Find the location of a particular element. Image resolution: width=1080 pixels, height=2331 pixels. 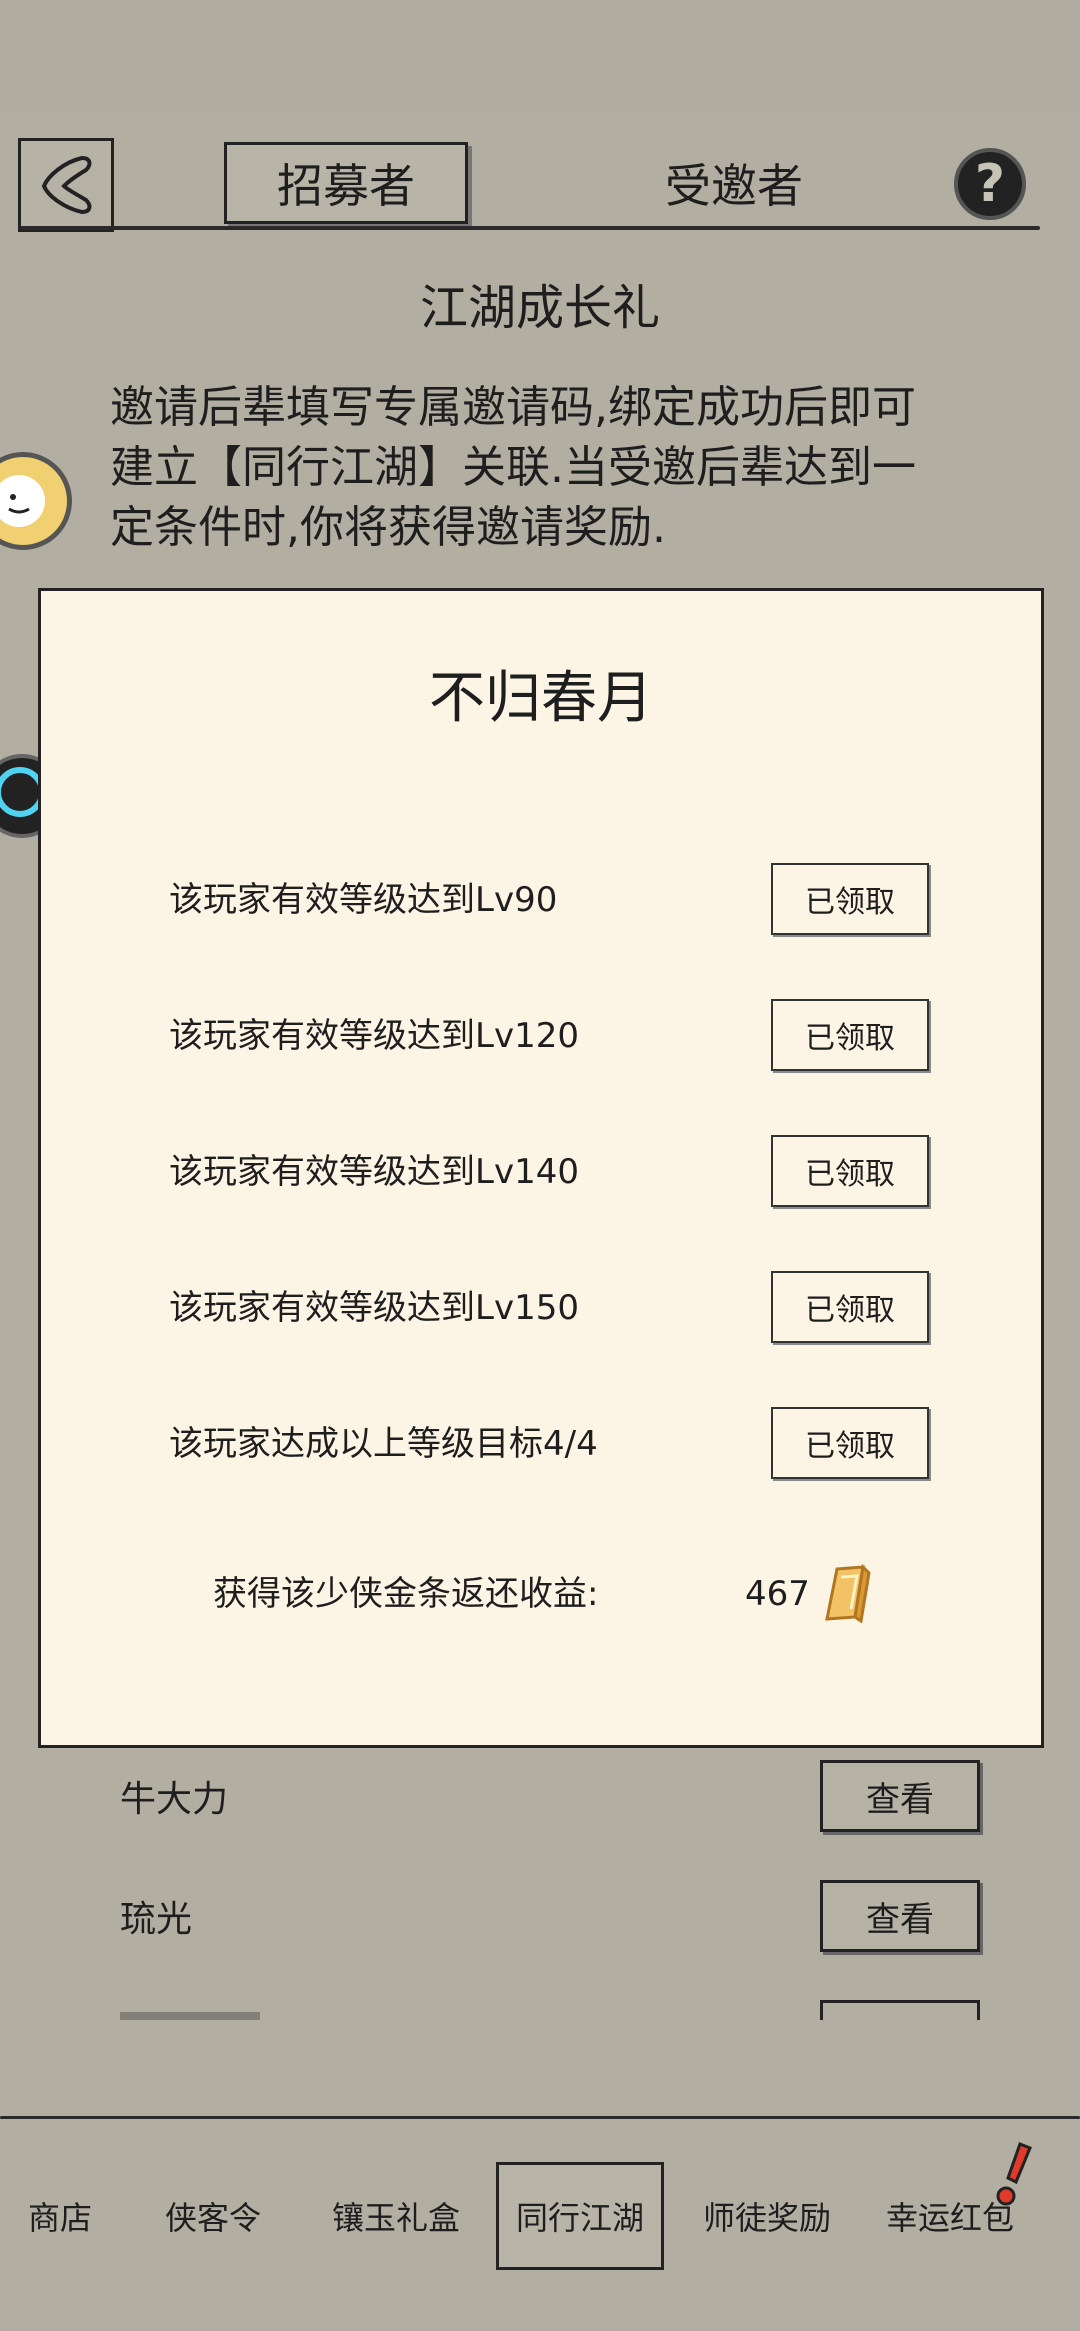

player-name: 不归春月 is located at coordinates (541, 698).